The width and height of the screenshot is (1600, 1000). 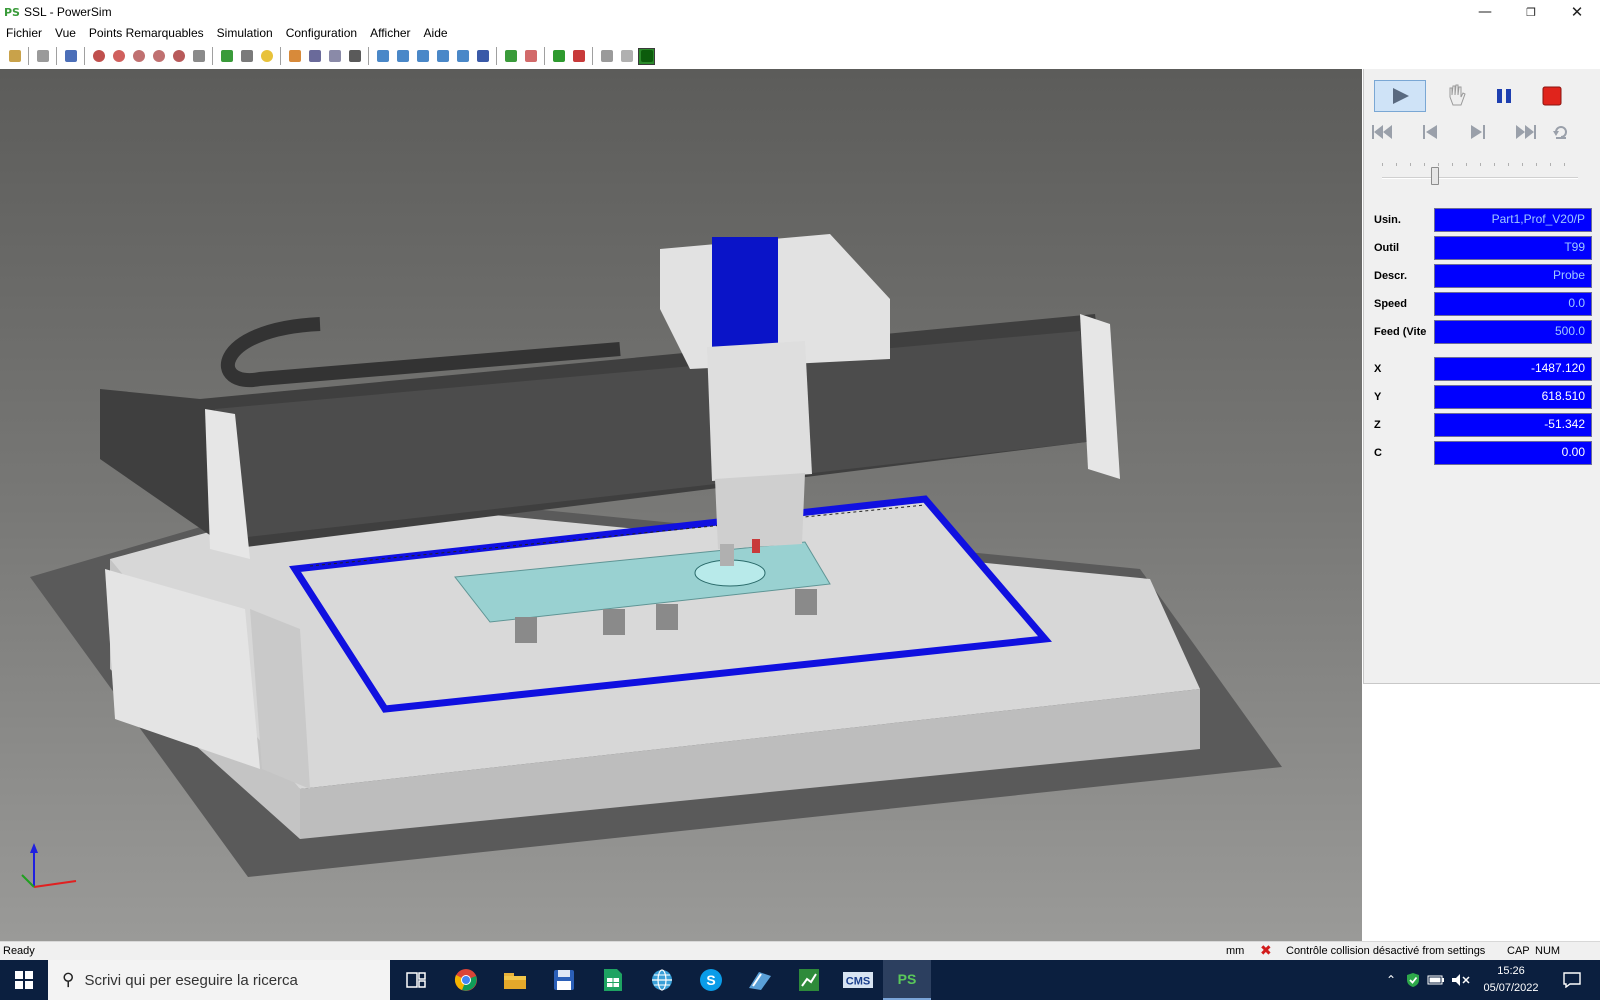 What do you see at coordinates (24, 980) in the screenshot?
I see `start-button` at bounding box center [24, 980].